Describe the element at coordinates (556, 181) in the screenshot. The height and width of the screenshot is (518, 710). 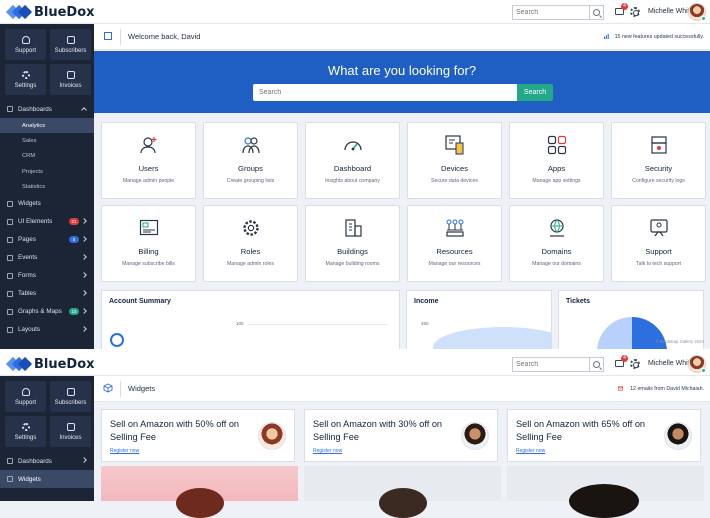
I see `card-subtitle: Manage app settings` at that location.